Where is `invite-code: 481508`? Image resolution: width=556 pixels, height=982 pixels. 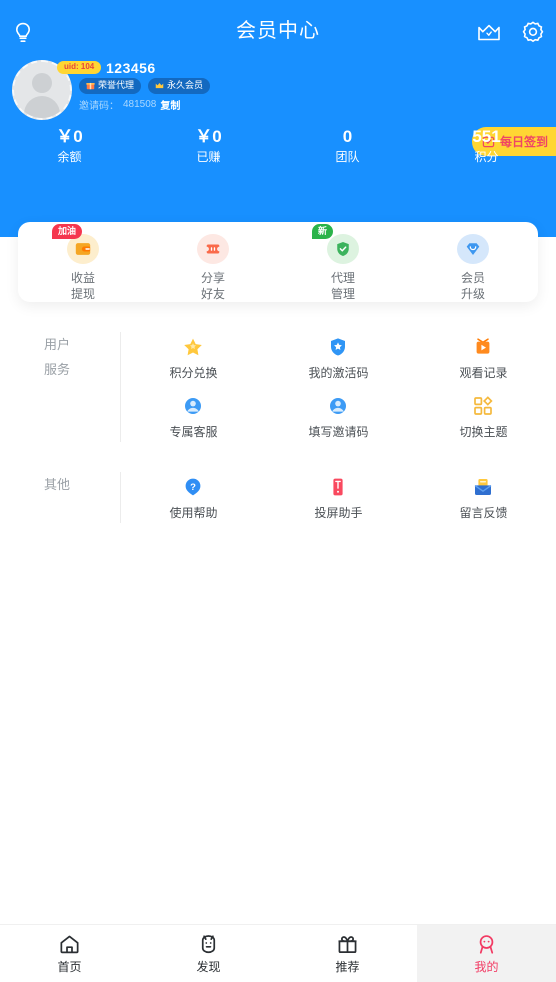 invite-code: 481508 is located at coordinates (140, 104).